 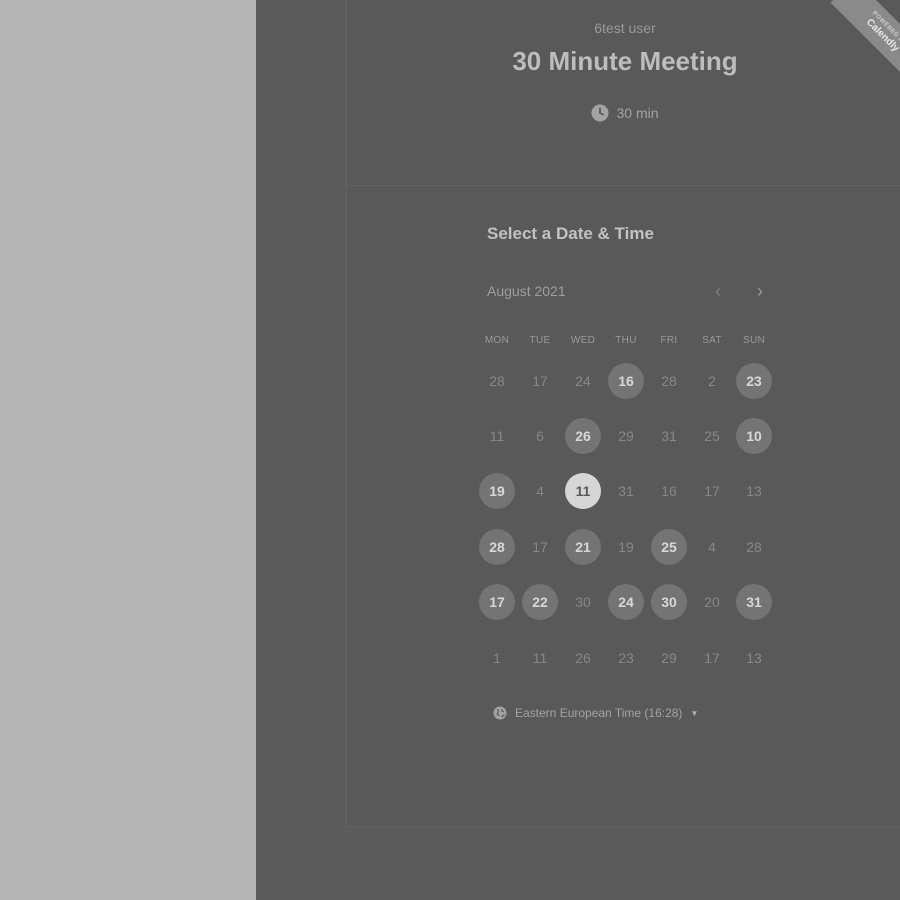 What do you see at coordinates (497, 658) in the screenshot?
I see `calendar-day: 1` at bounding box center [497, 658].